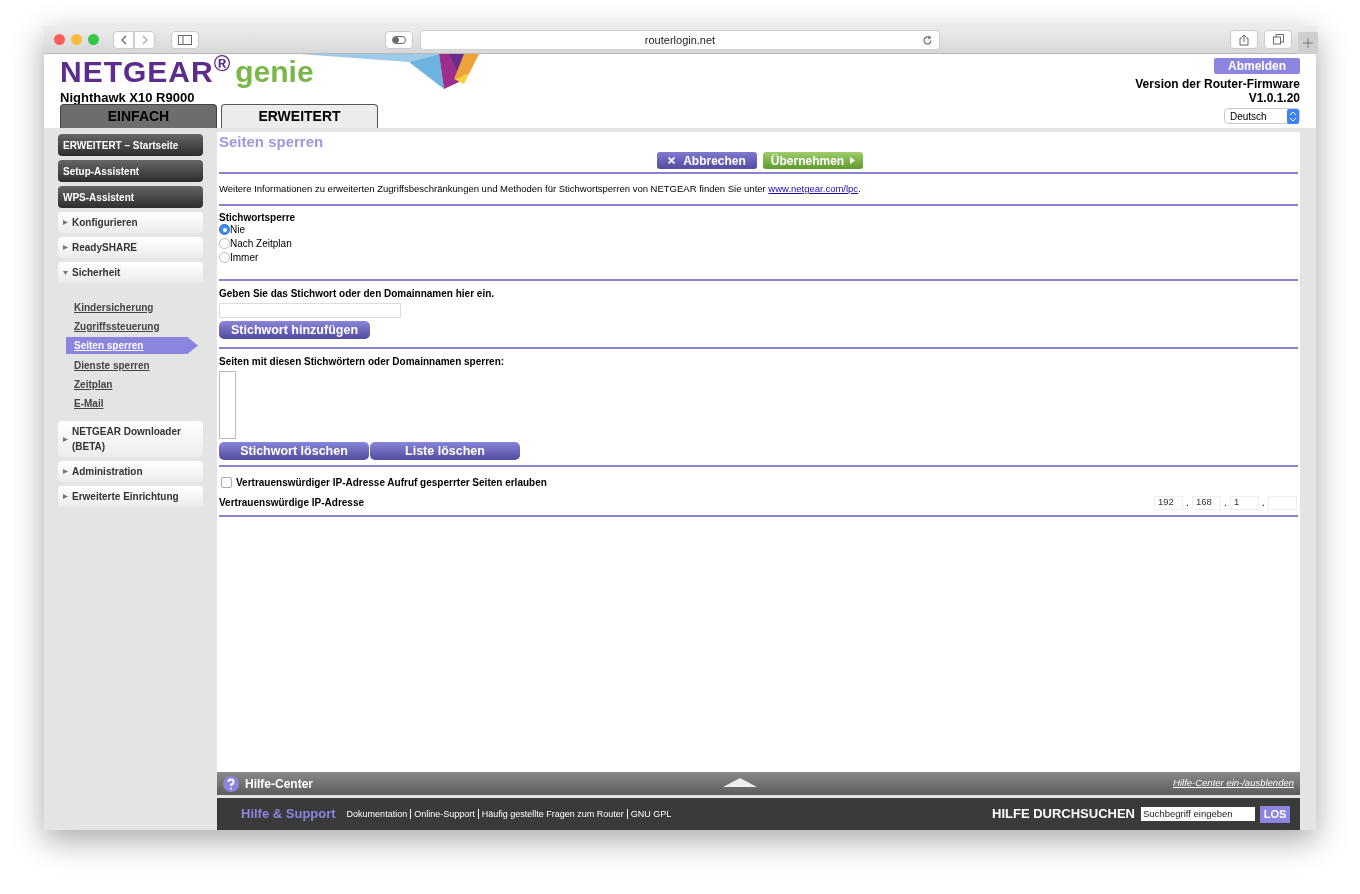 The height and width of the screenshot is (894, 1360). Describe the element at coordinates (552, 814) in the screenshot. I see `footer-link: Häufig gestellte Fragen zum Router` at that location.